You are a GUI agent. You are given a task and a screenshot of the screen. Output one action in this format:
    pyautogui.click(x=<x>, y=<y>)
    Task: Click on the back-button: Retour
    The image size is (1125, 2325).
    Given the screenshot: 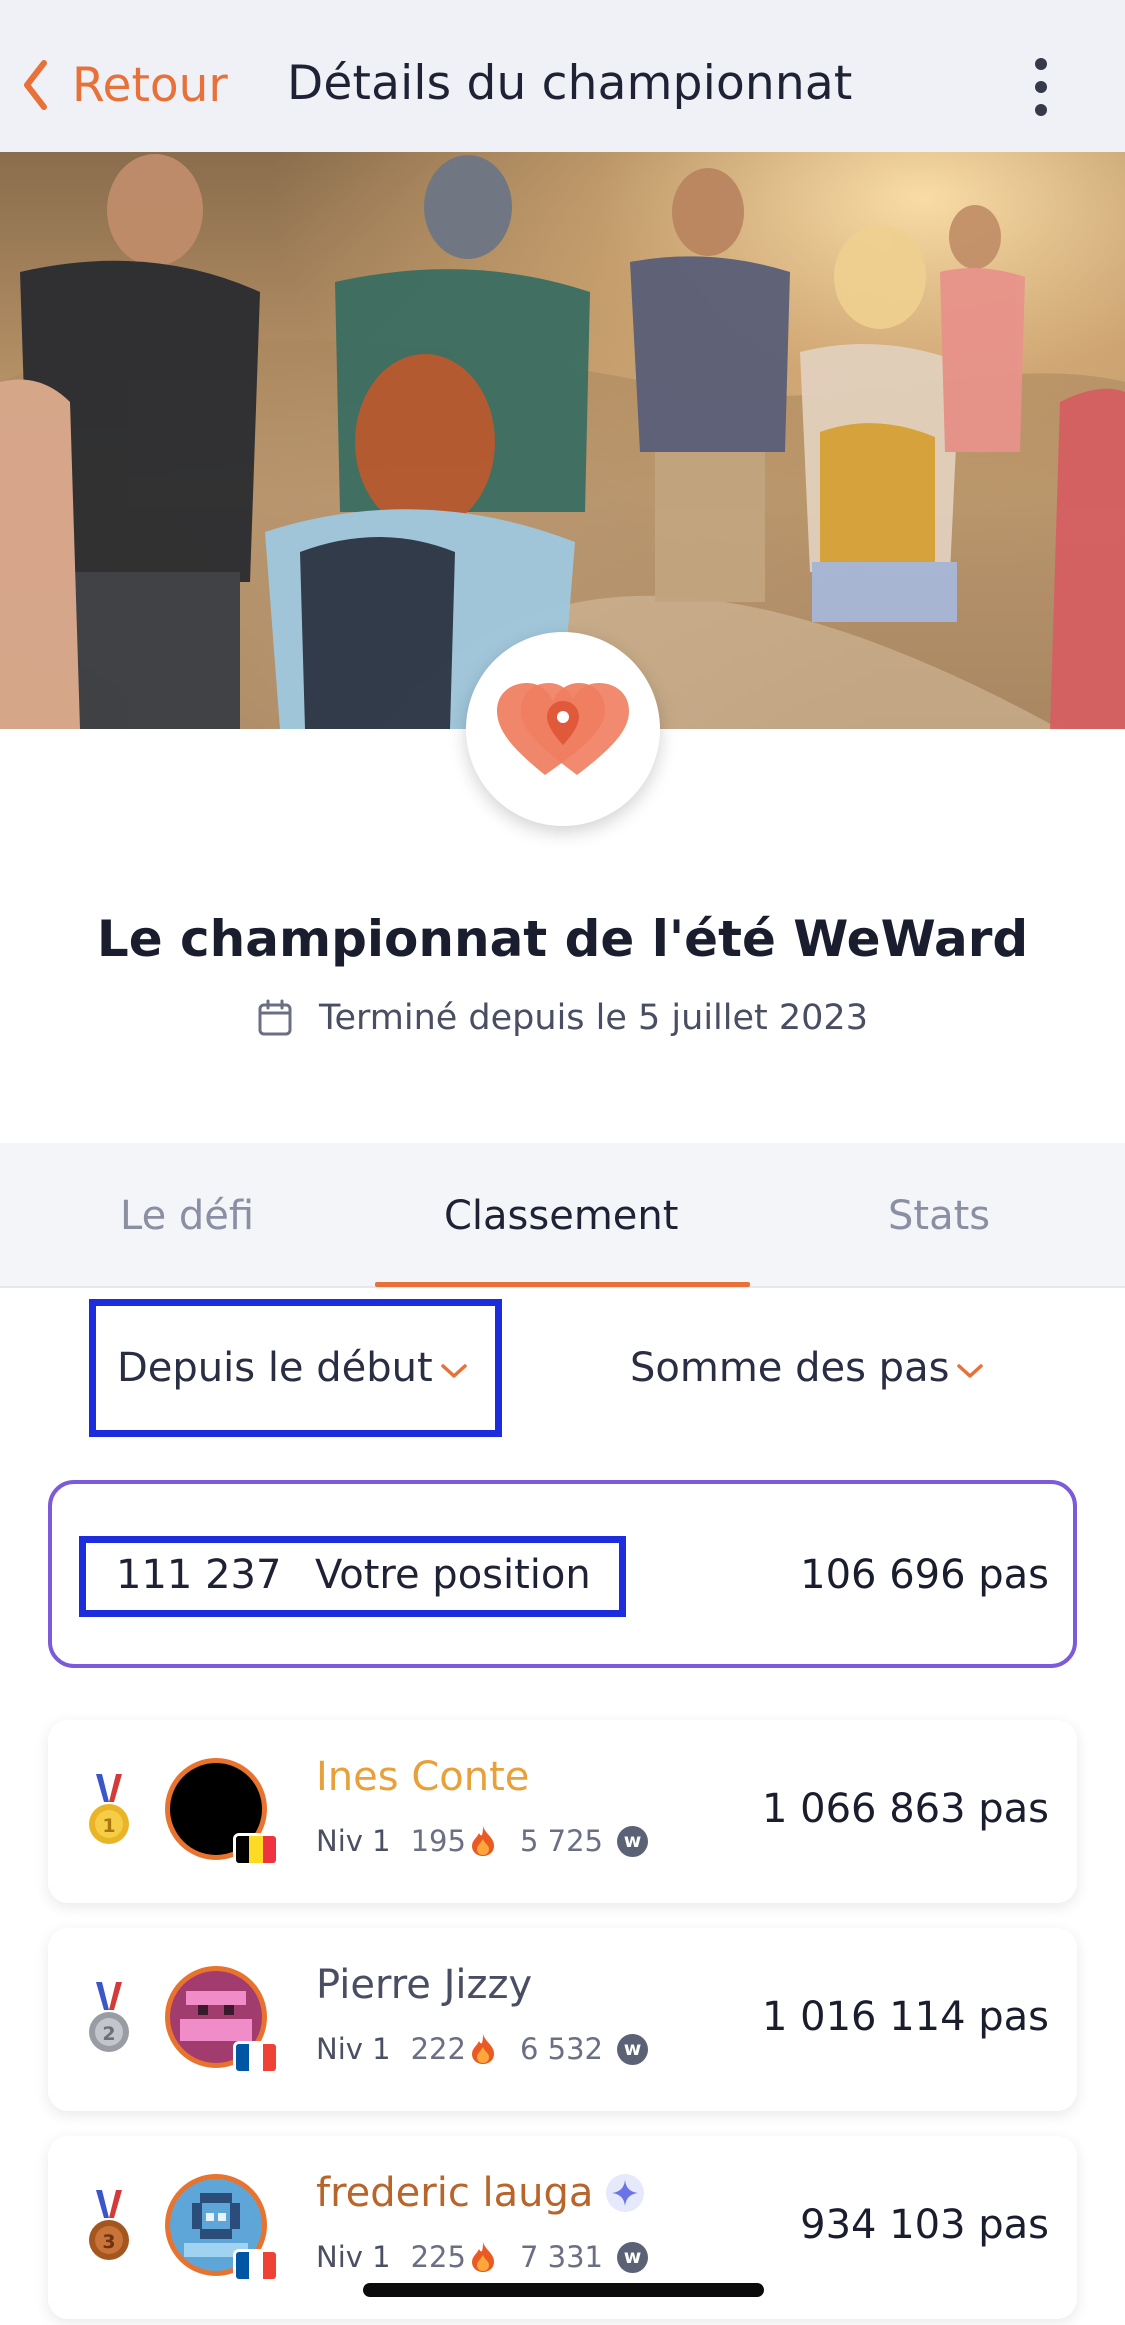 What is the action you would take?
    pyautogui.click(x=125, y=85)
    